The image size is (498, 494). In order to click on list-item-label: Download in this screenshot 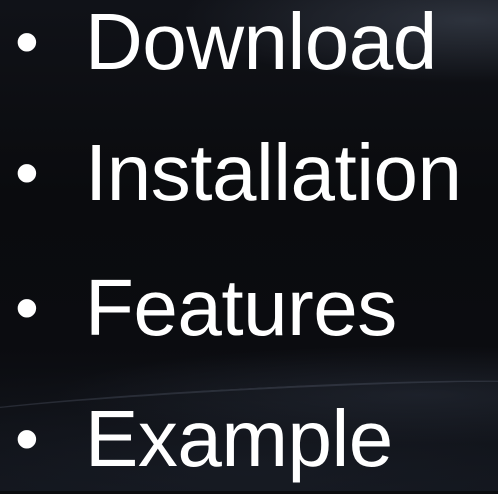, I will do `click(261, 43)`.